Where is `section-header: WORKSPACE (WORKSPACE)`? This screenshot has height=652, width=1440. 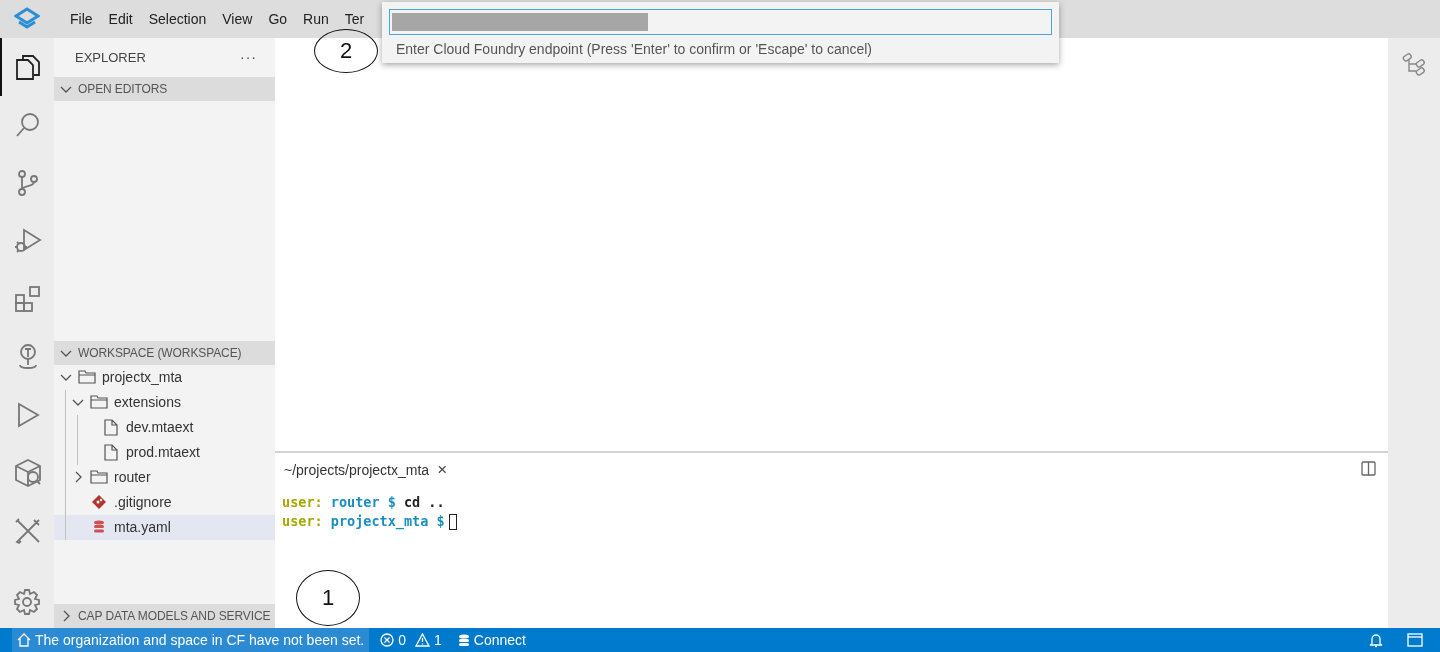
section-header: WORKSPACE (WORKSPACE) is located at coordinates (164, 352).